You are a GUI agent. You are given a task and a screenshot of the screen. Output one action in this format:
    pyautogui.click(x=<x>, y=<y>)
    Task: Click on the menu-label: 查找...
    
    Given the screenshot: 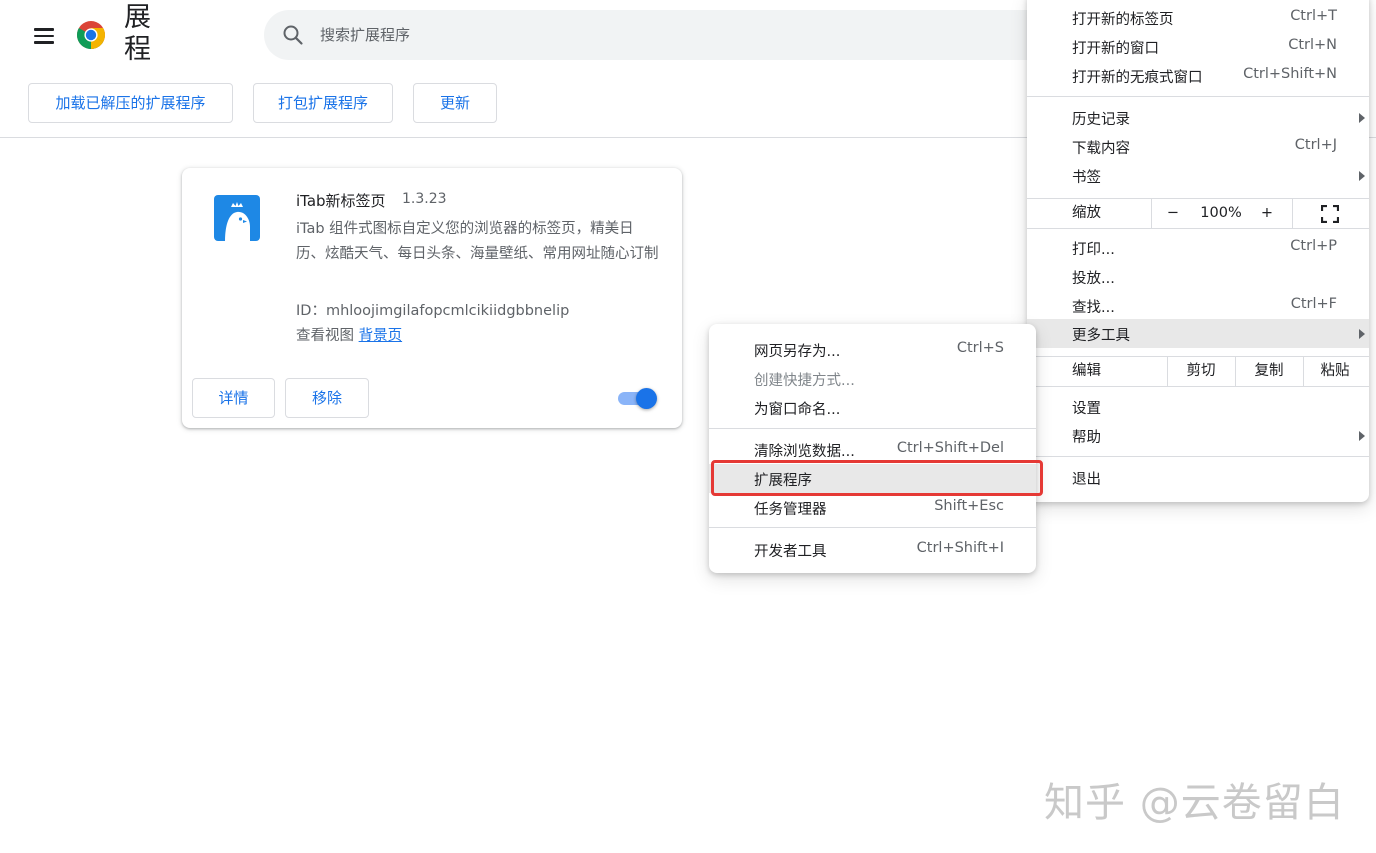 What is the action you would take?
    pyautogui.click(x=1093, y=308)
    